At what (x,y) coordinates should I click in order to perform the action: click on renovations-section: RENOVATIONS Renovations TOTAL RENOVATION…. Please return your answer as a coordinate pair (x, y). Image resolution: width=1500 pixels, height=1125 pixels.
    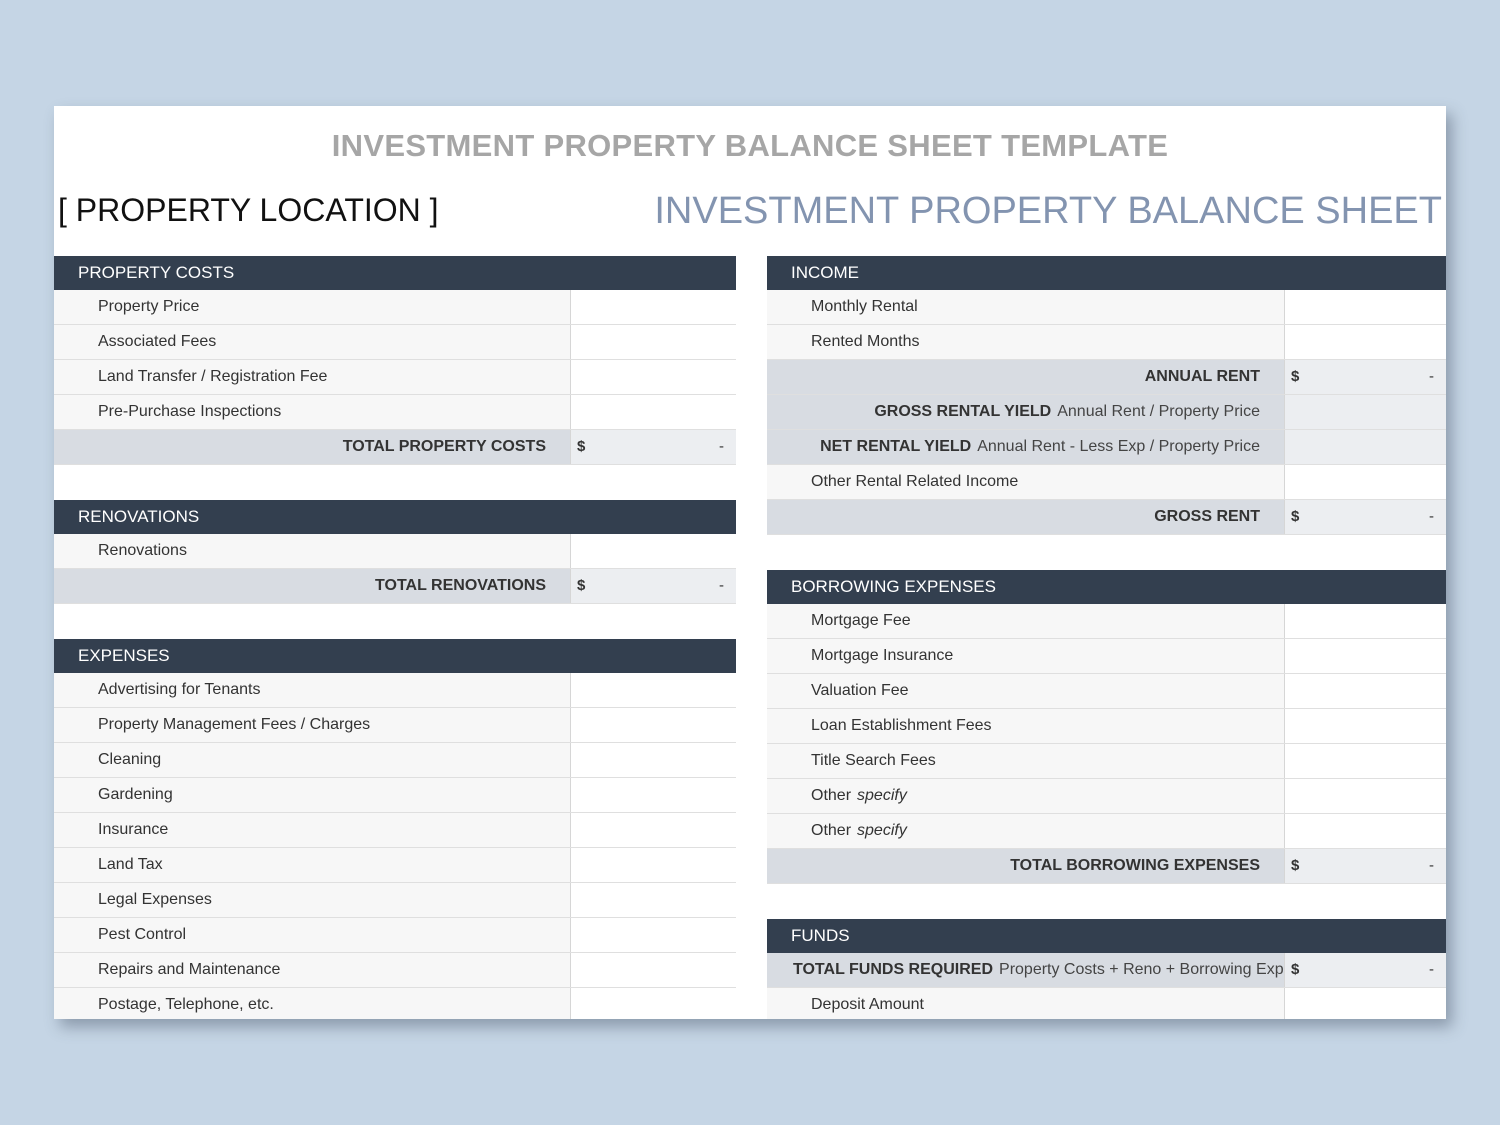
    Looking at the image, I should click on (395, 552).